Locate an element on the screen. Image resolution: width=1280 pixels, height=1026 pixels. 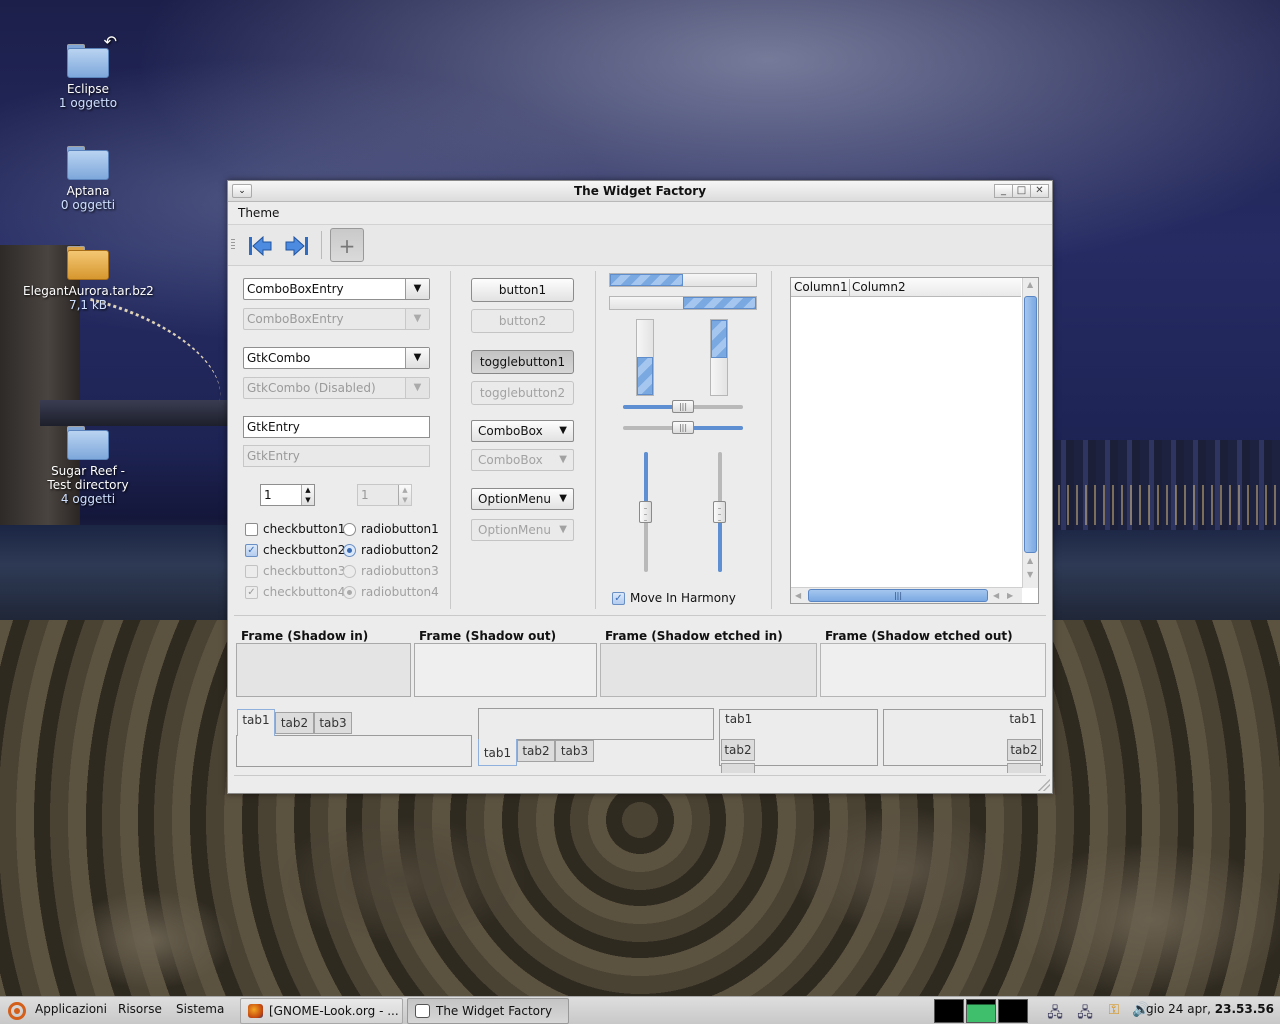
desktop-icon-sugar-reef: Sugar Reef - Test directory 4 oggetti is located at coordinates (88, 466).